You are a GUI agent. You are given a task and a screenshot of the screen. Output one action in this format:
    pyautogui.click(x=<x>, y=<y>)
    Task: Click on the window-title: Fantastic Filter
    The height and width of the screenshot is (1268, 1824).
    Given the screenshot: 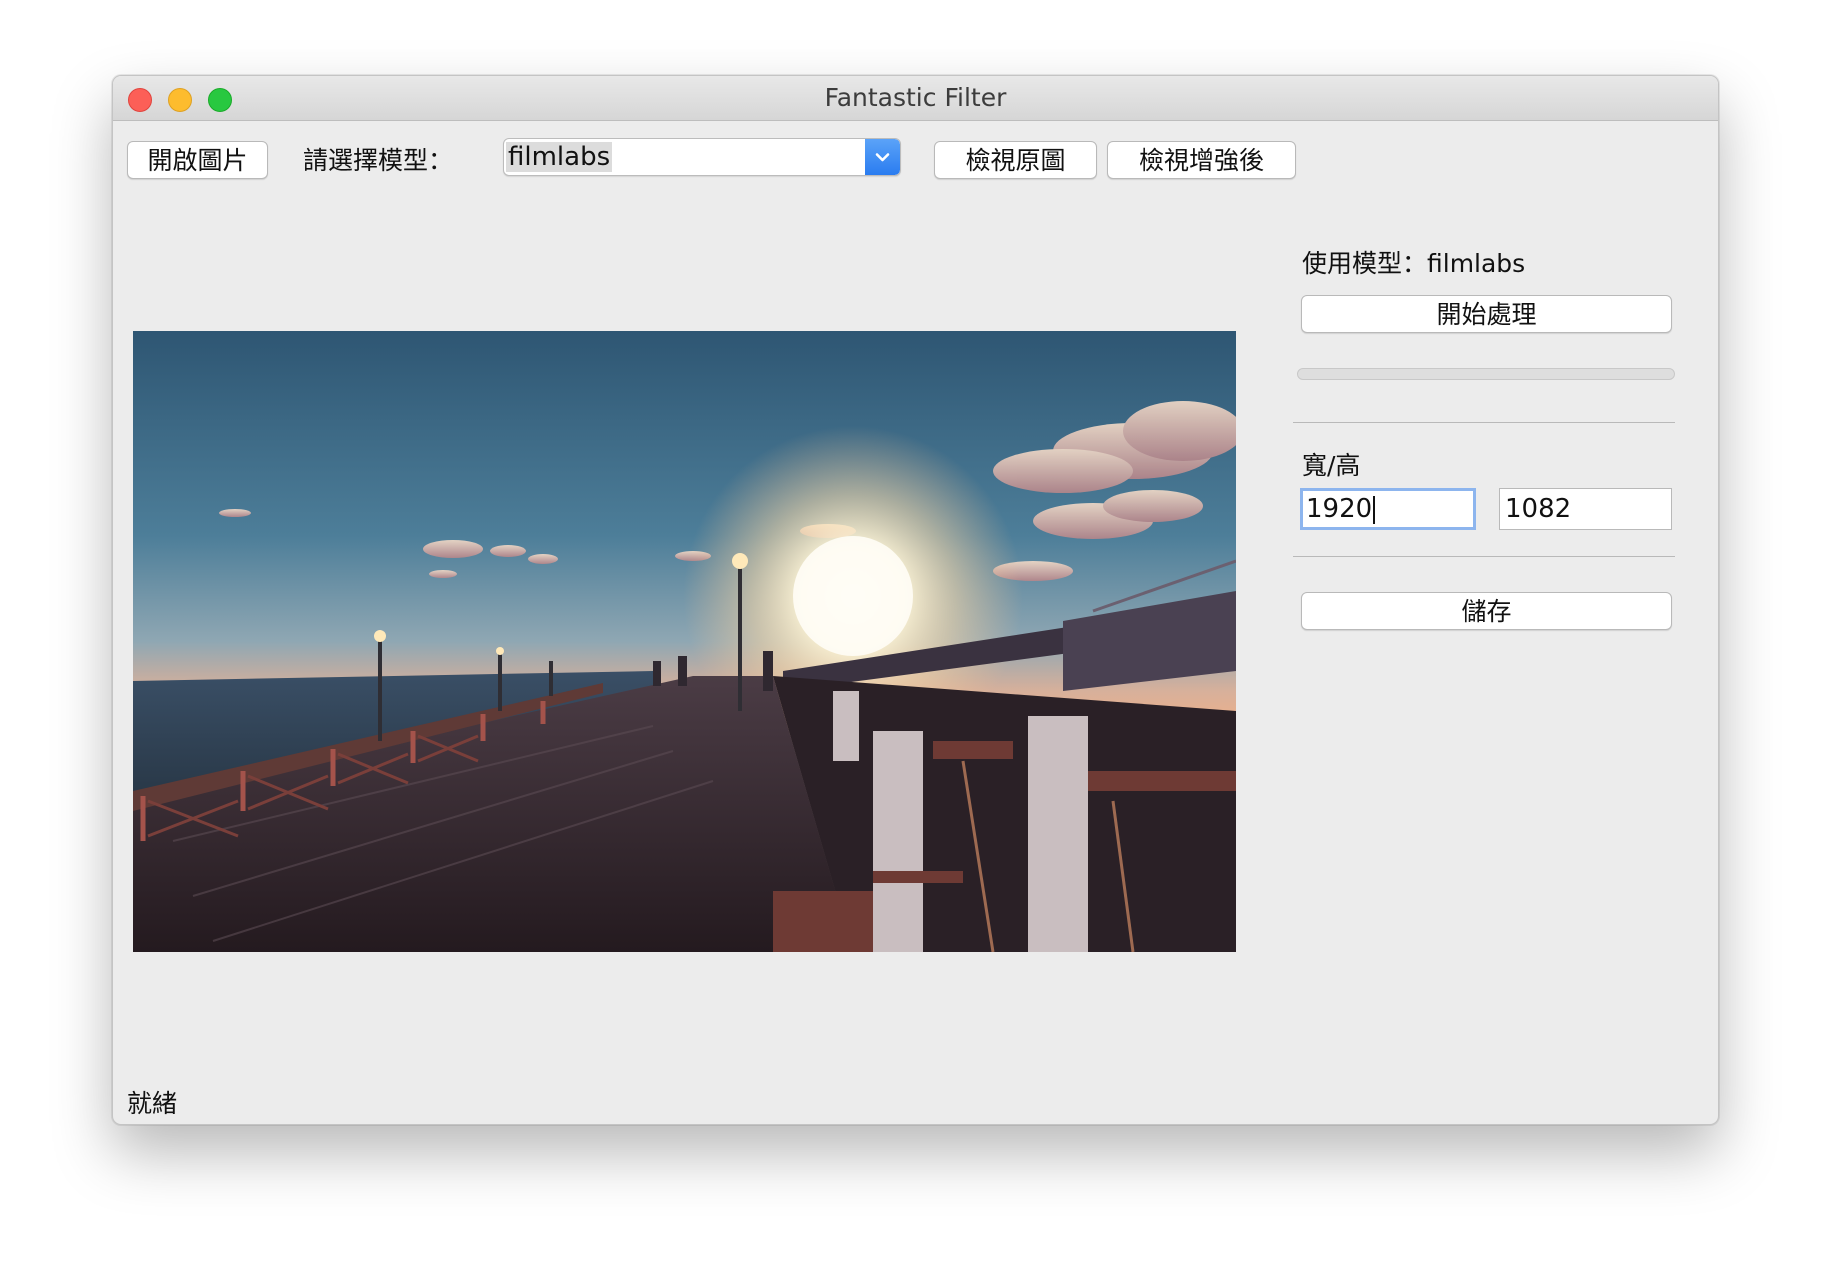 What is the action you would take?
    pyautogui.click(x=915, y=97)
    